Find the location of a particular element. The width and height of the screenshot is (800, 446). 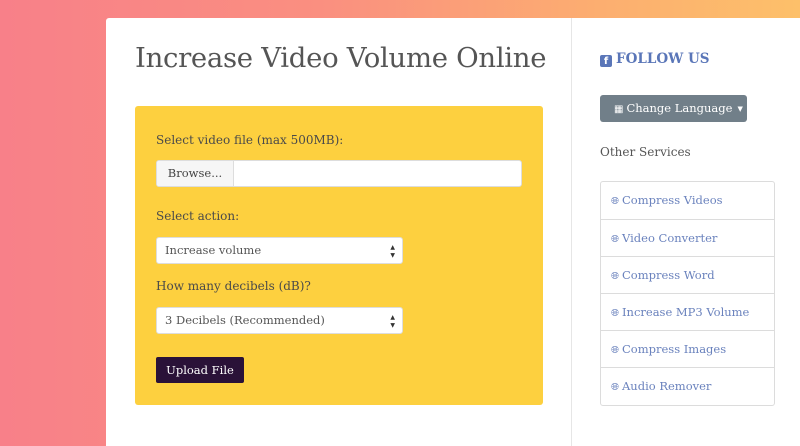

service-label: Compress Videos is located at coordinates (672, 200).